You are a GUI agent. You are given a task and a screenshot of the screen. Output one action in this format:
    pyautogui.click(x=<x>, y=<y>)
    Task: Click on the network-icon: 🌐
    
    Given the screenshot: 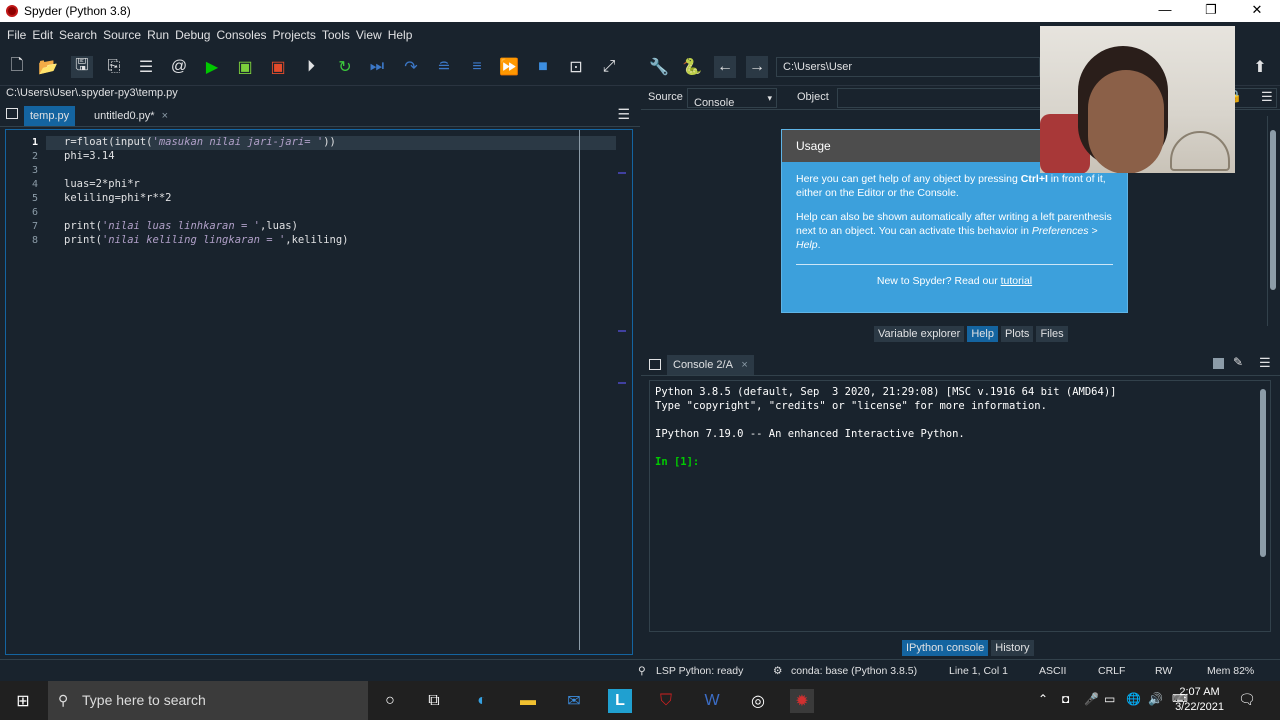 What is the action you would take?
    pyautogui.click(x=1133, y=699)
    